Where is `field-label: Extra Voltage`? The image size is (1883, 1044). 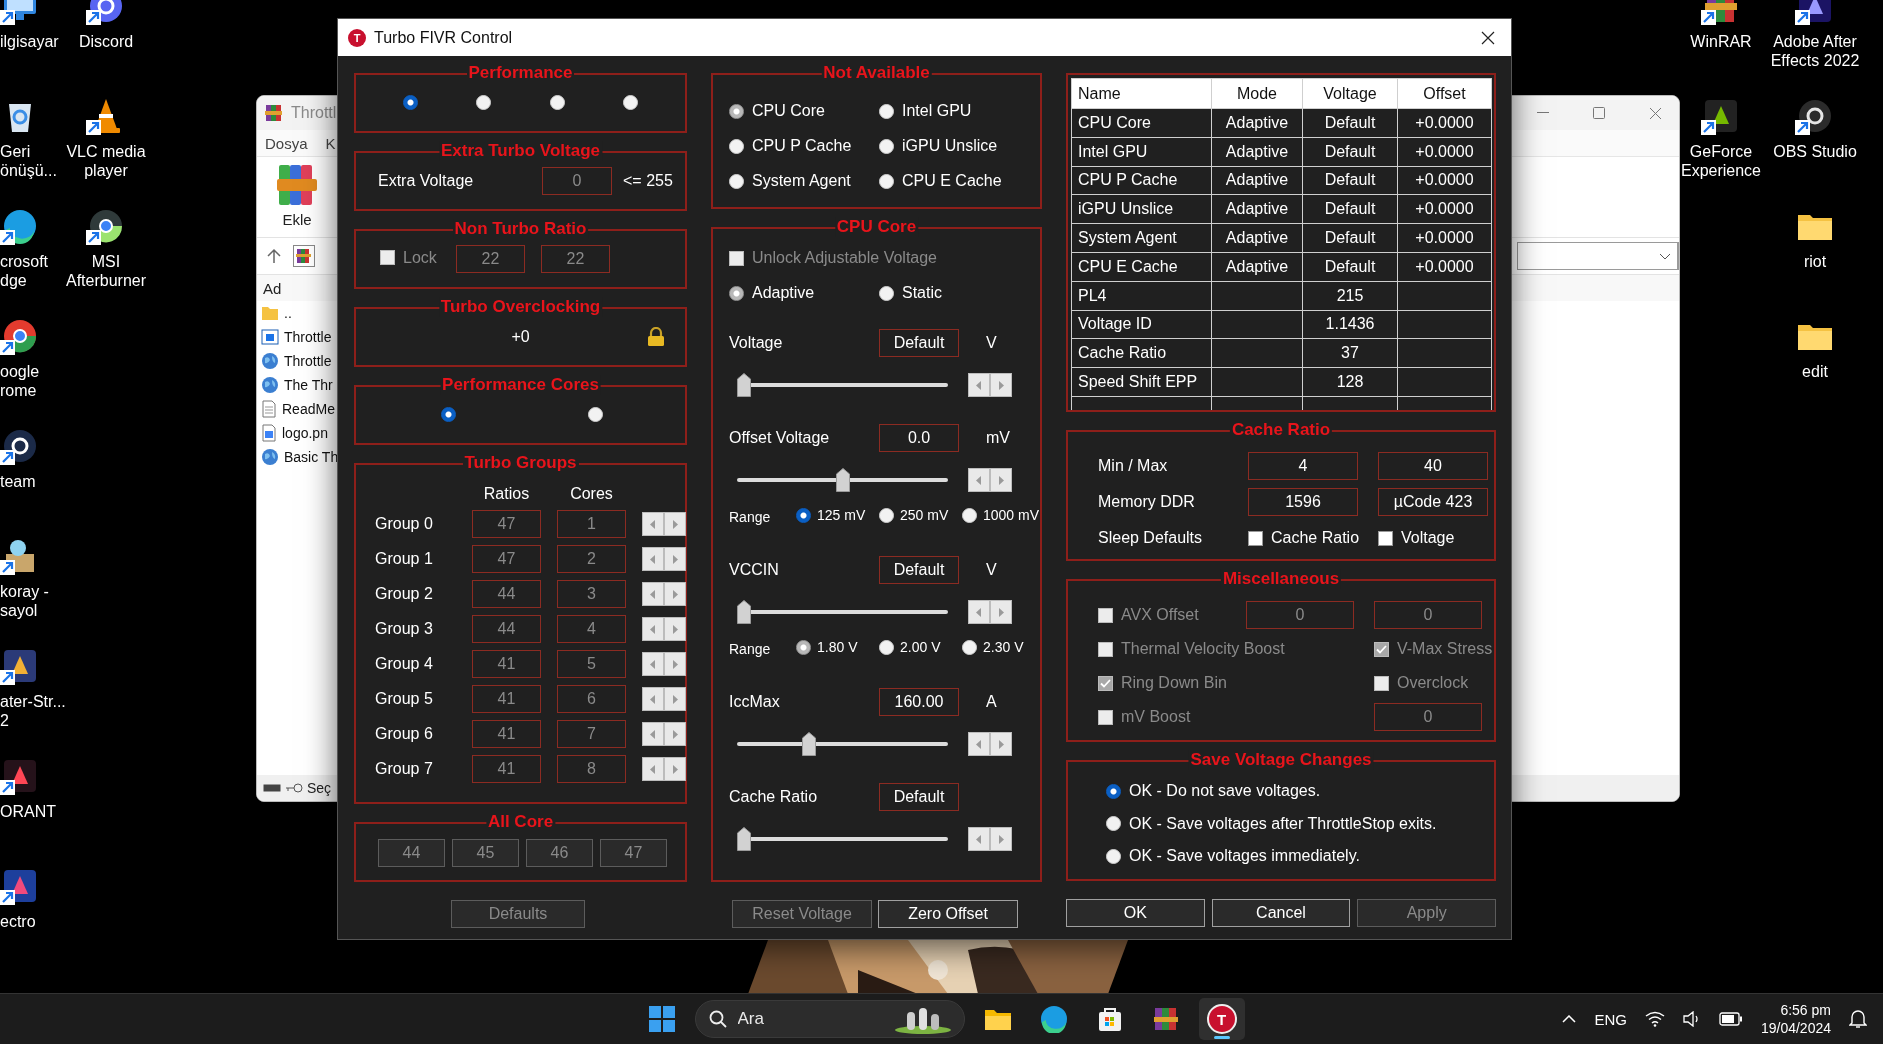
field-label: Extra Voltage is located at coordinates (426, 181).